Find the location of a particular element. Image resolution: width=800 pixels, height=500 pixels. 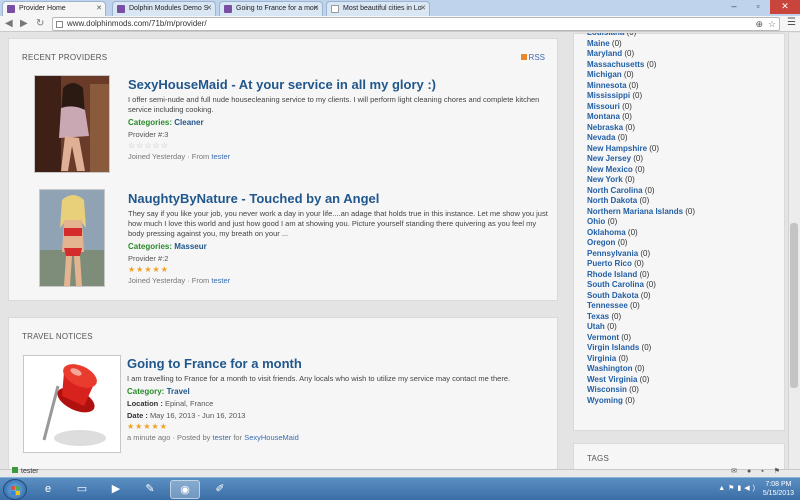

state-link: North Dakota is located at coordinates (612, 200).